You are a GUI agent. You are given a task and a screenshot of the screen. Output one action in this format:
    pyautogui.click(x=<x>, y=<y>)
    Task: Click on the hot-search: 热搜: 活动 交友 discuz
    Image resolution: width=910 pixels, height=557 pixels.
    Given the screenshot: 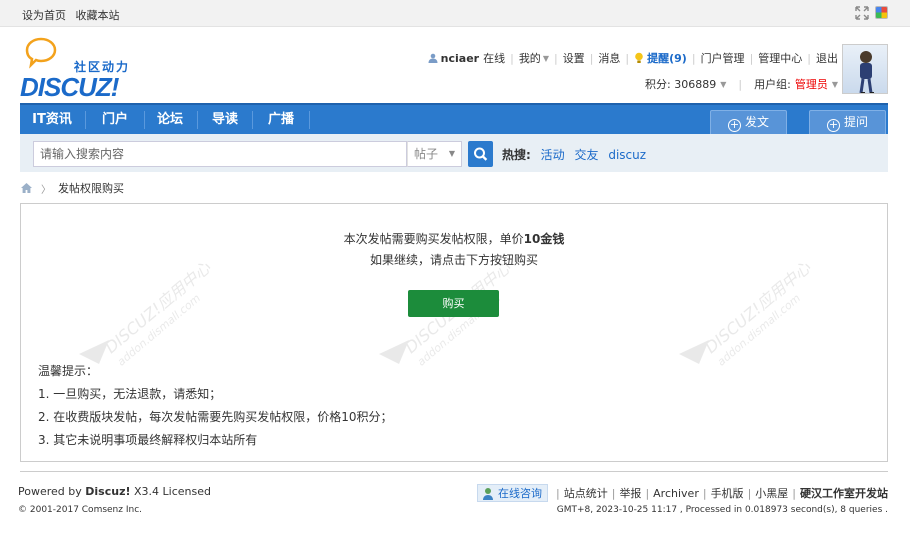 What is the action you would take?
    pyautogui.click(x=577, y=154)
    